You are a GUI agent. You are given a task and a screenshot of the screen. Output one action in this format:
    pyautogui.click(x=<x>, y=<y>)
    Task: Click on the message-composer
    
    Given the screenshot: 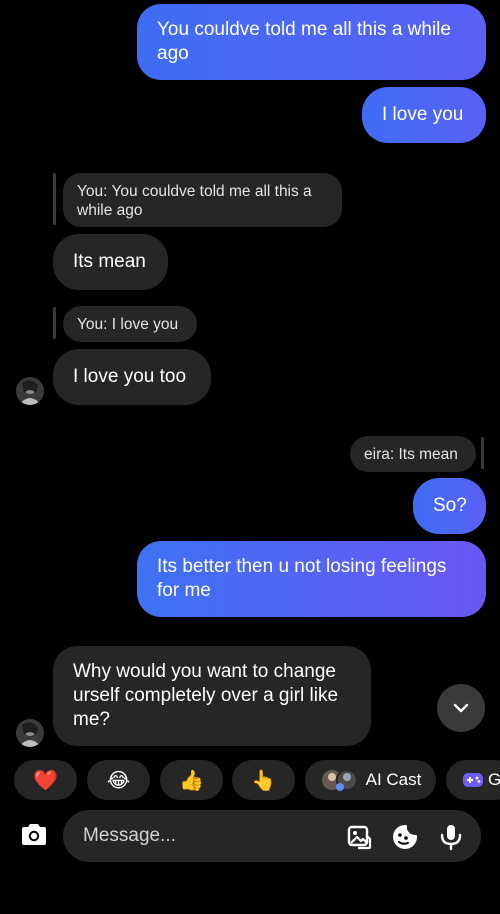 What is the action you would take?
    pyautogui.click(x=272, y=836)
    